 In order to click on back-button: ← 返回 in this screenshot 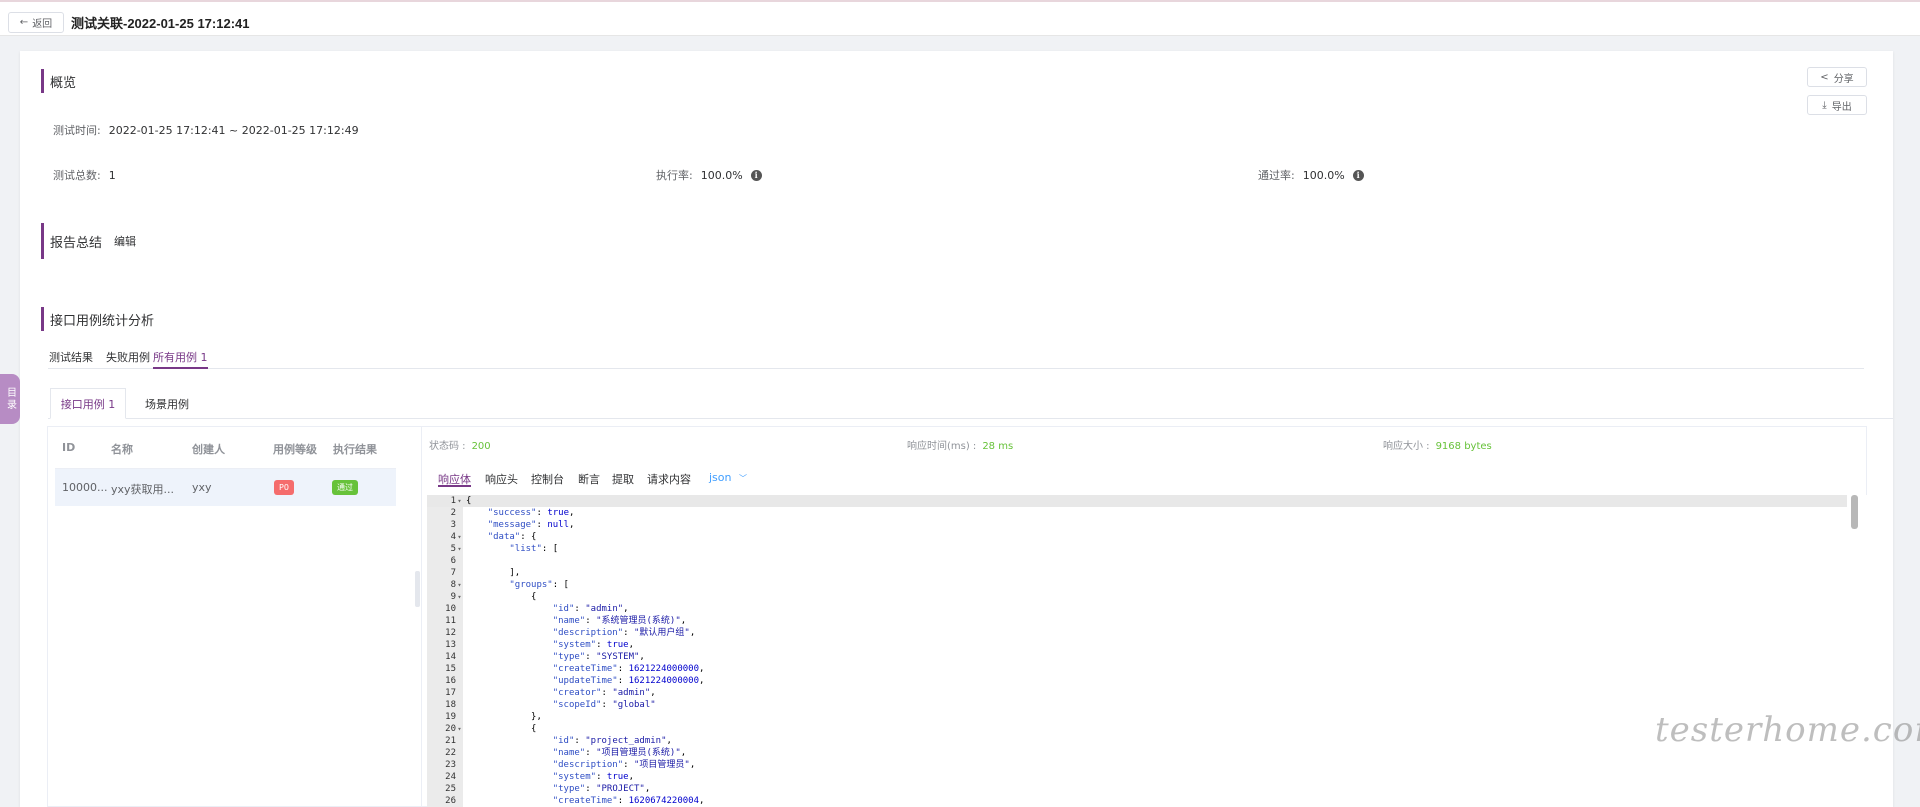, I will do `click(36, 22)`.